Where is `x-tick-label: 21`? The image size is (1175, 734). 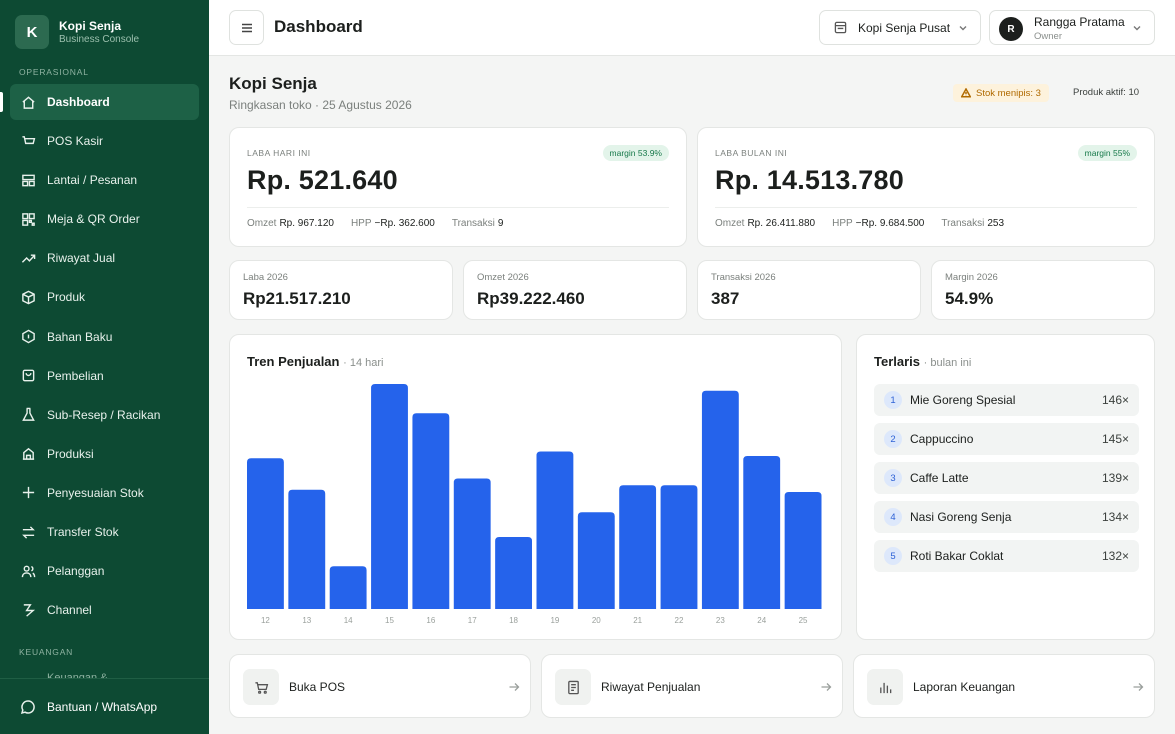
x-tick-label: 21 is located at coordinates (637, 620).